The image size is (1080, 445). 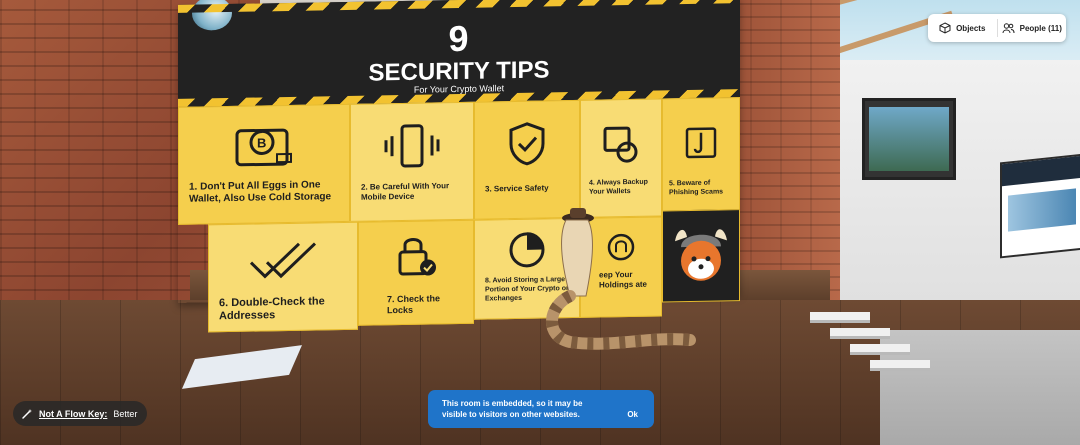 What do you see at coordinates (73, 414) in the screenshot?
I see `flow-key-label: Not A Flow Key:` at bounding box center [73, 414].